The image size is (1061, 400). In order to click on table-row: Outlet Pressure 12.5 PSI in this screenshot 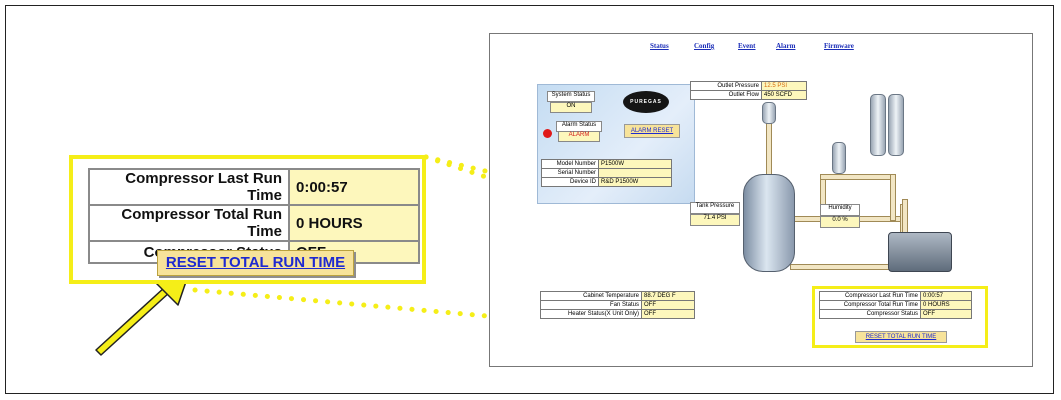, I will do `click(748, 86)`.